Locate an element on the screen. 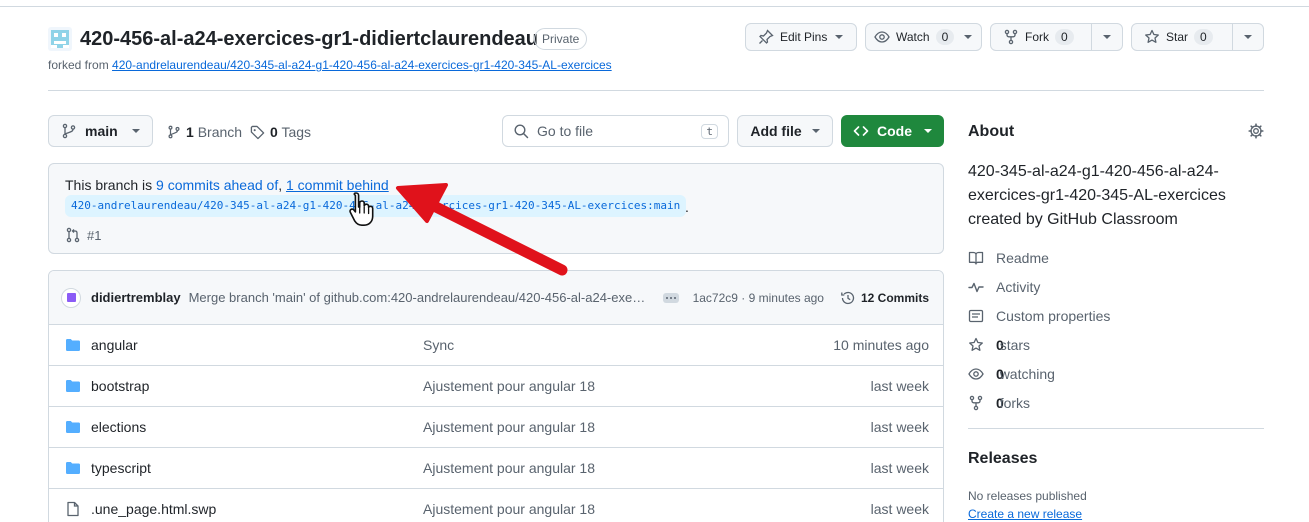 The width and height of the screenshot is (1309, 522). tags-link: 0 Tags is located at coordinates (280, 132).